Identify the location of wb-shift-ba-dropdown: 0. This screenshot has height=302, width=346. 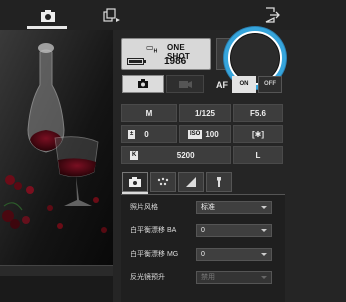
(234, 230).